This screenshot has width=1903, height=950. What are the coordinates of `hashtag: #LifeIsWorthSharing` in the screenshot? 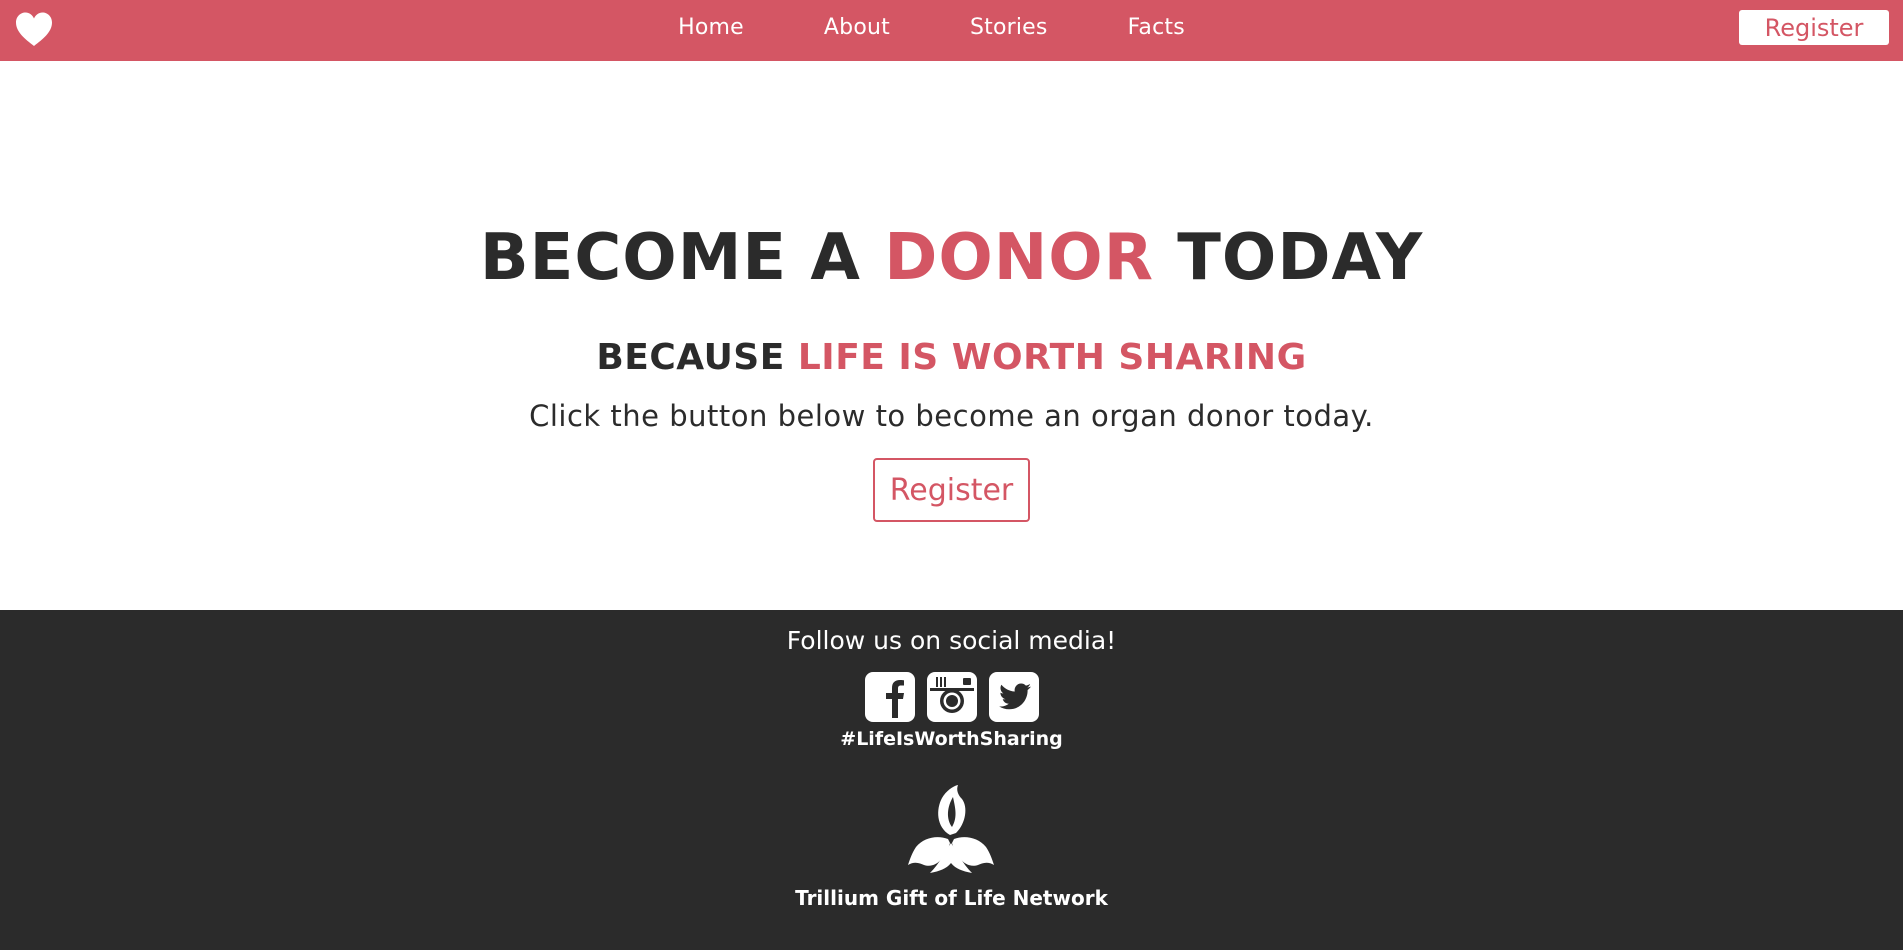 It's located at (951, 739).